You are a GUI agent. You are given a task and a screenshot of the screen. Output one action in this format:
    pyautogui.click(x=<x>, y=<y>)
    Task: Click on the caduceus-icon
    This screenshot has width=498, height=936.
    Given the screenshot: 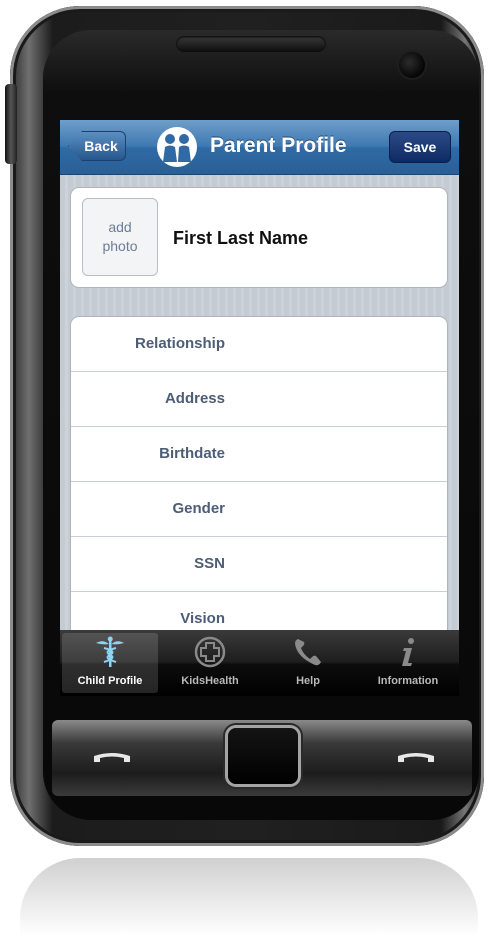 What is the action you would take?
    pyautogui.click(x=110, y=651)
    